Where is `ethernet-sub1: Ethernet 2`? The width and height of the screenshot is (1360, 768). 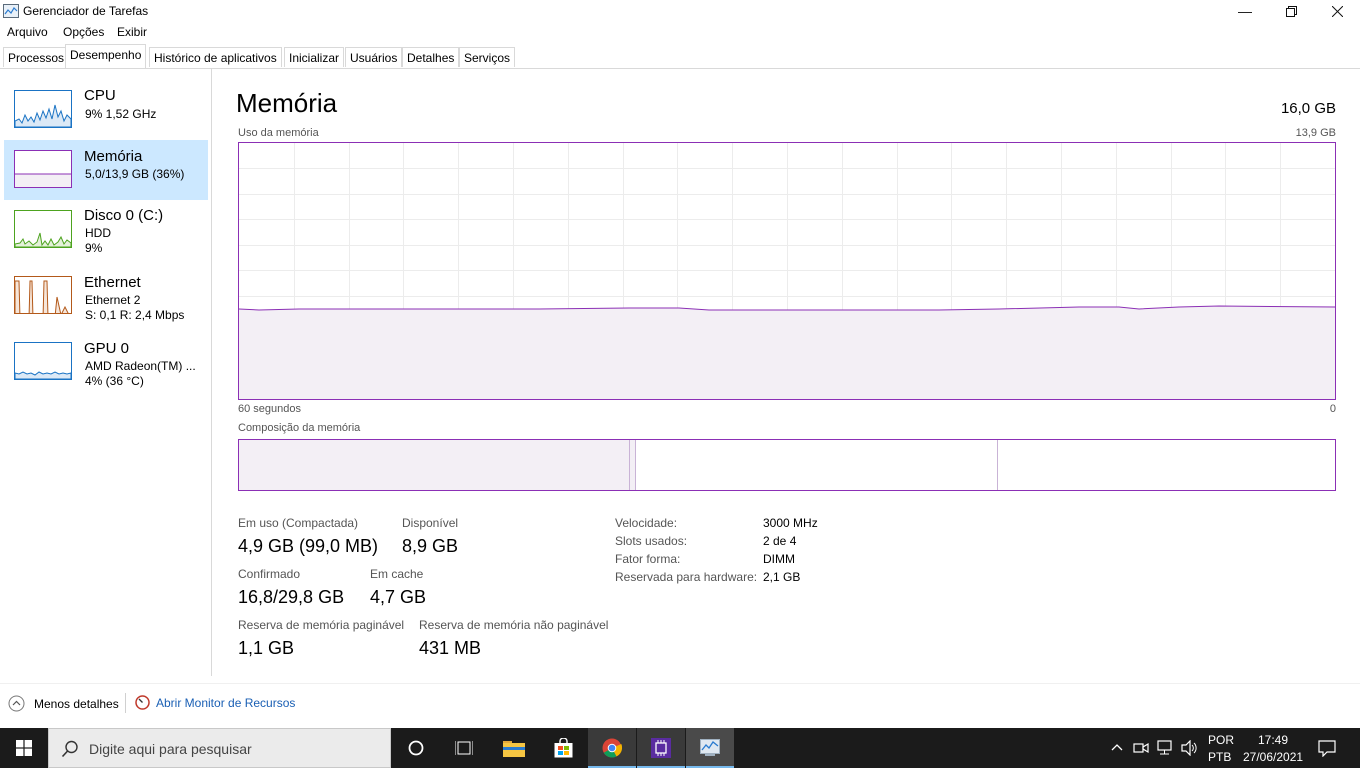
ethernet-sub1: Ethernet 2 is located at coordinates (113, 300).